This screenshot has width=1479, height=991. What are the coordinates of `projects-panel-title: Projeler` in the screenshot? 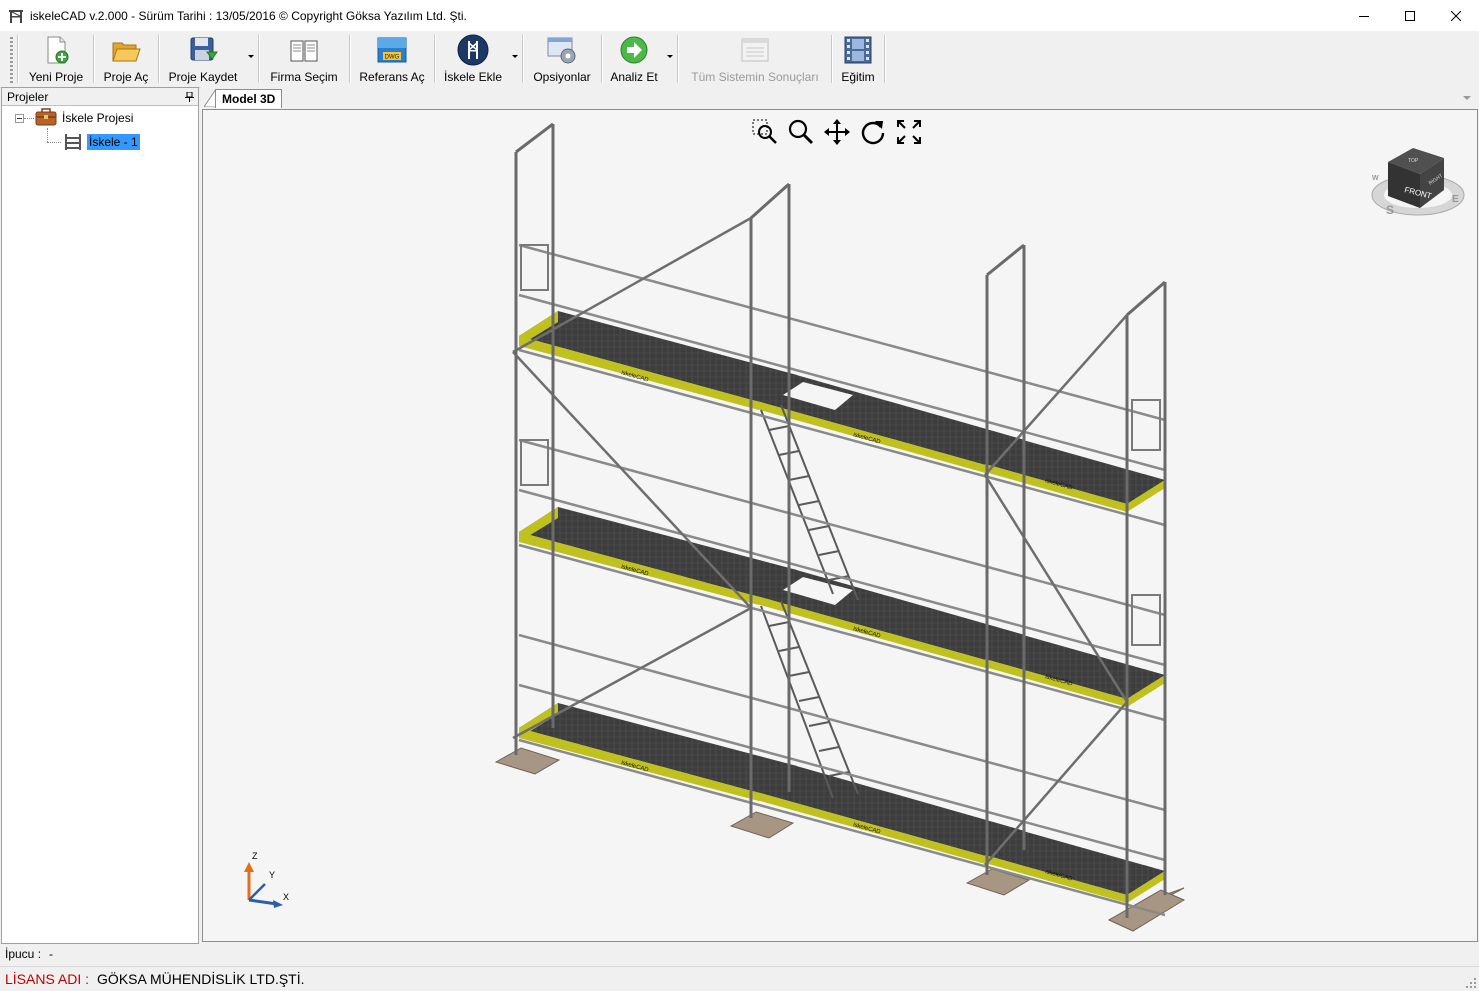 It's located at (28, 96).